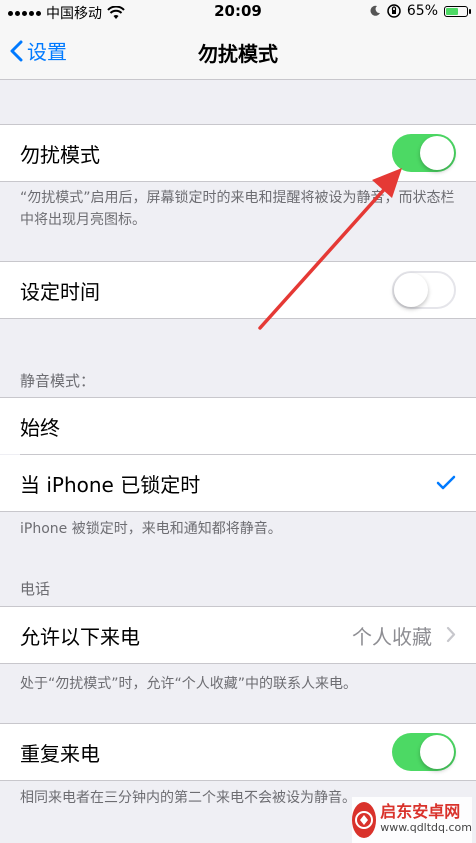  Describe the element at coordinates (375, 10) in the screenshot. I see `moon-icon` at that location.